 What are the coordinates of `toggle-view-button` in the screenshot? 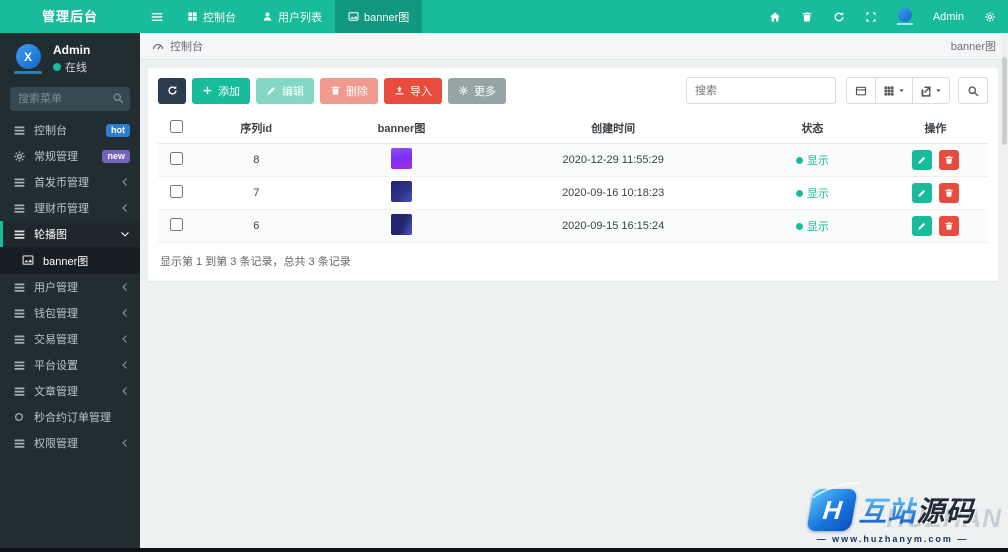 It's located at (861, 90).